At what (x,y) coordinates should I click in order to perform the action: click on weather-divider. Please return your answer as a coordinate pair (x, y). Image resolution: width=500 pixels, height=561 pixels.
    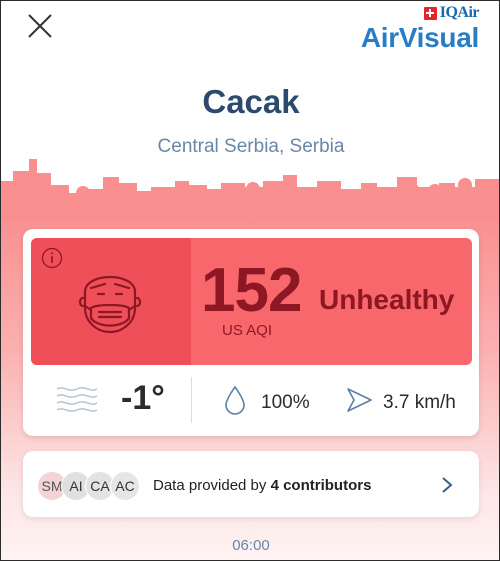
    Looking at the image, I should click on (191, 400).